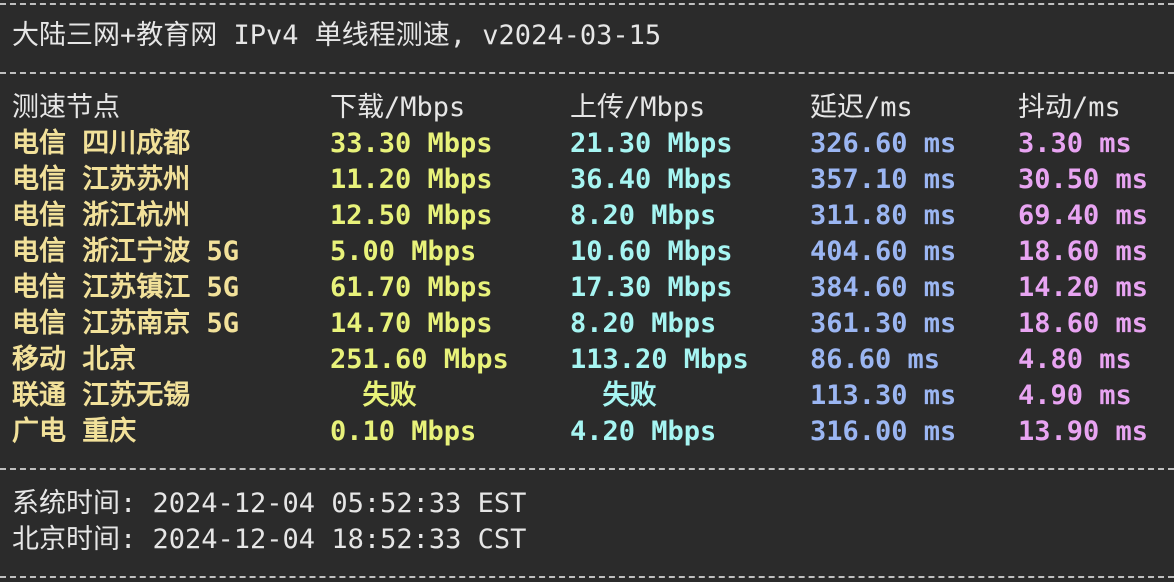  I want to click on jitter-value: 69.40 ms, so click(1083, 215).